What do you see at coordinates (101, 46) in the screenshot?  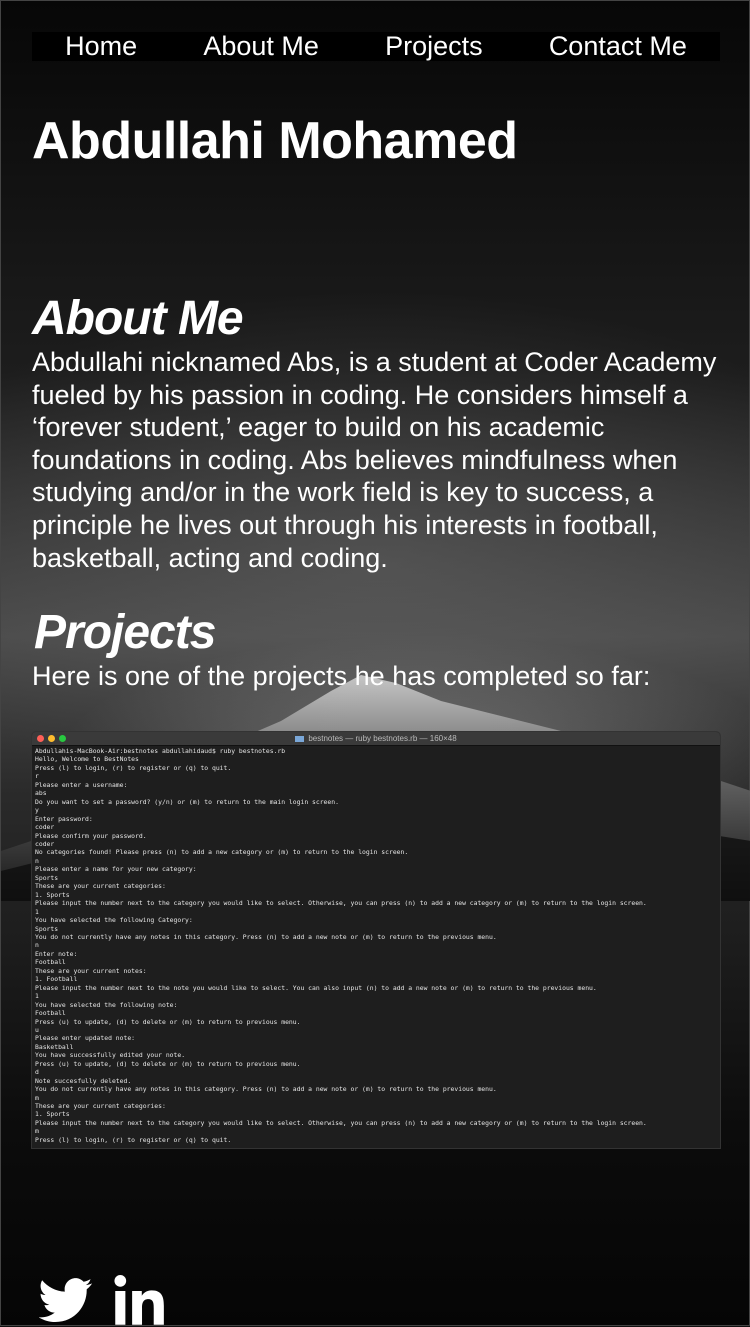 I see `nav-home-link: Home` at bounding box center [101, 46].